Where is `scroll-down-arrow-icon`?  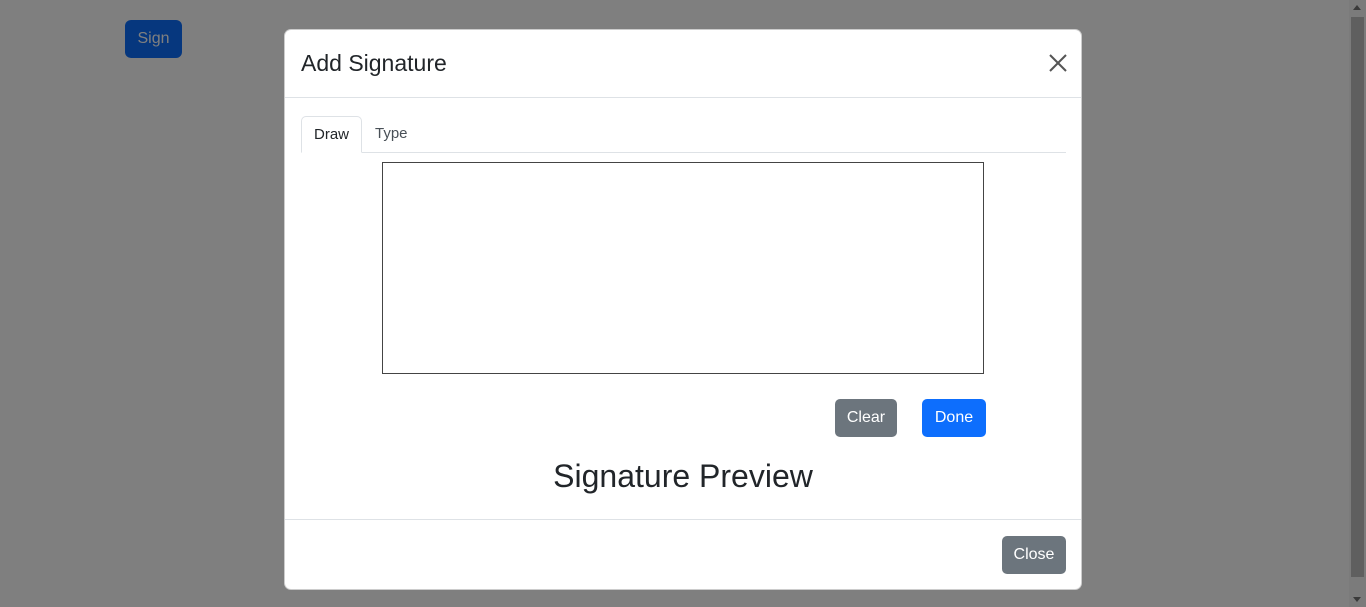
scroll-down-arrow-icon is located at coordinates (1357, 599).